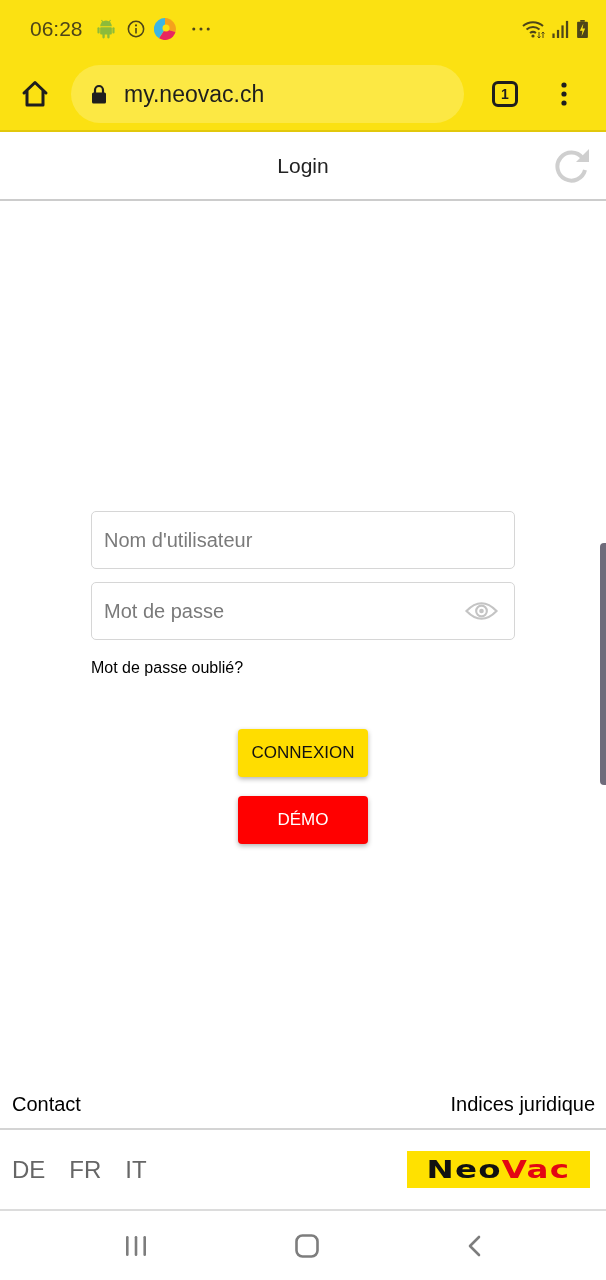 The height and width of the screenshot is (1280, 606). I want to click on legal-notice-link: Indices juridique, so click(522, 1104).